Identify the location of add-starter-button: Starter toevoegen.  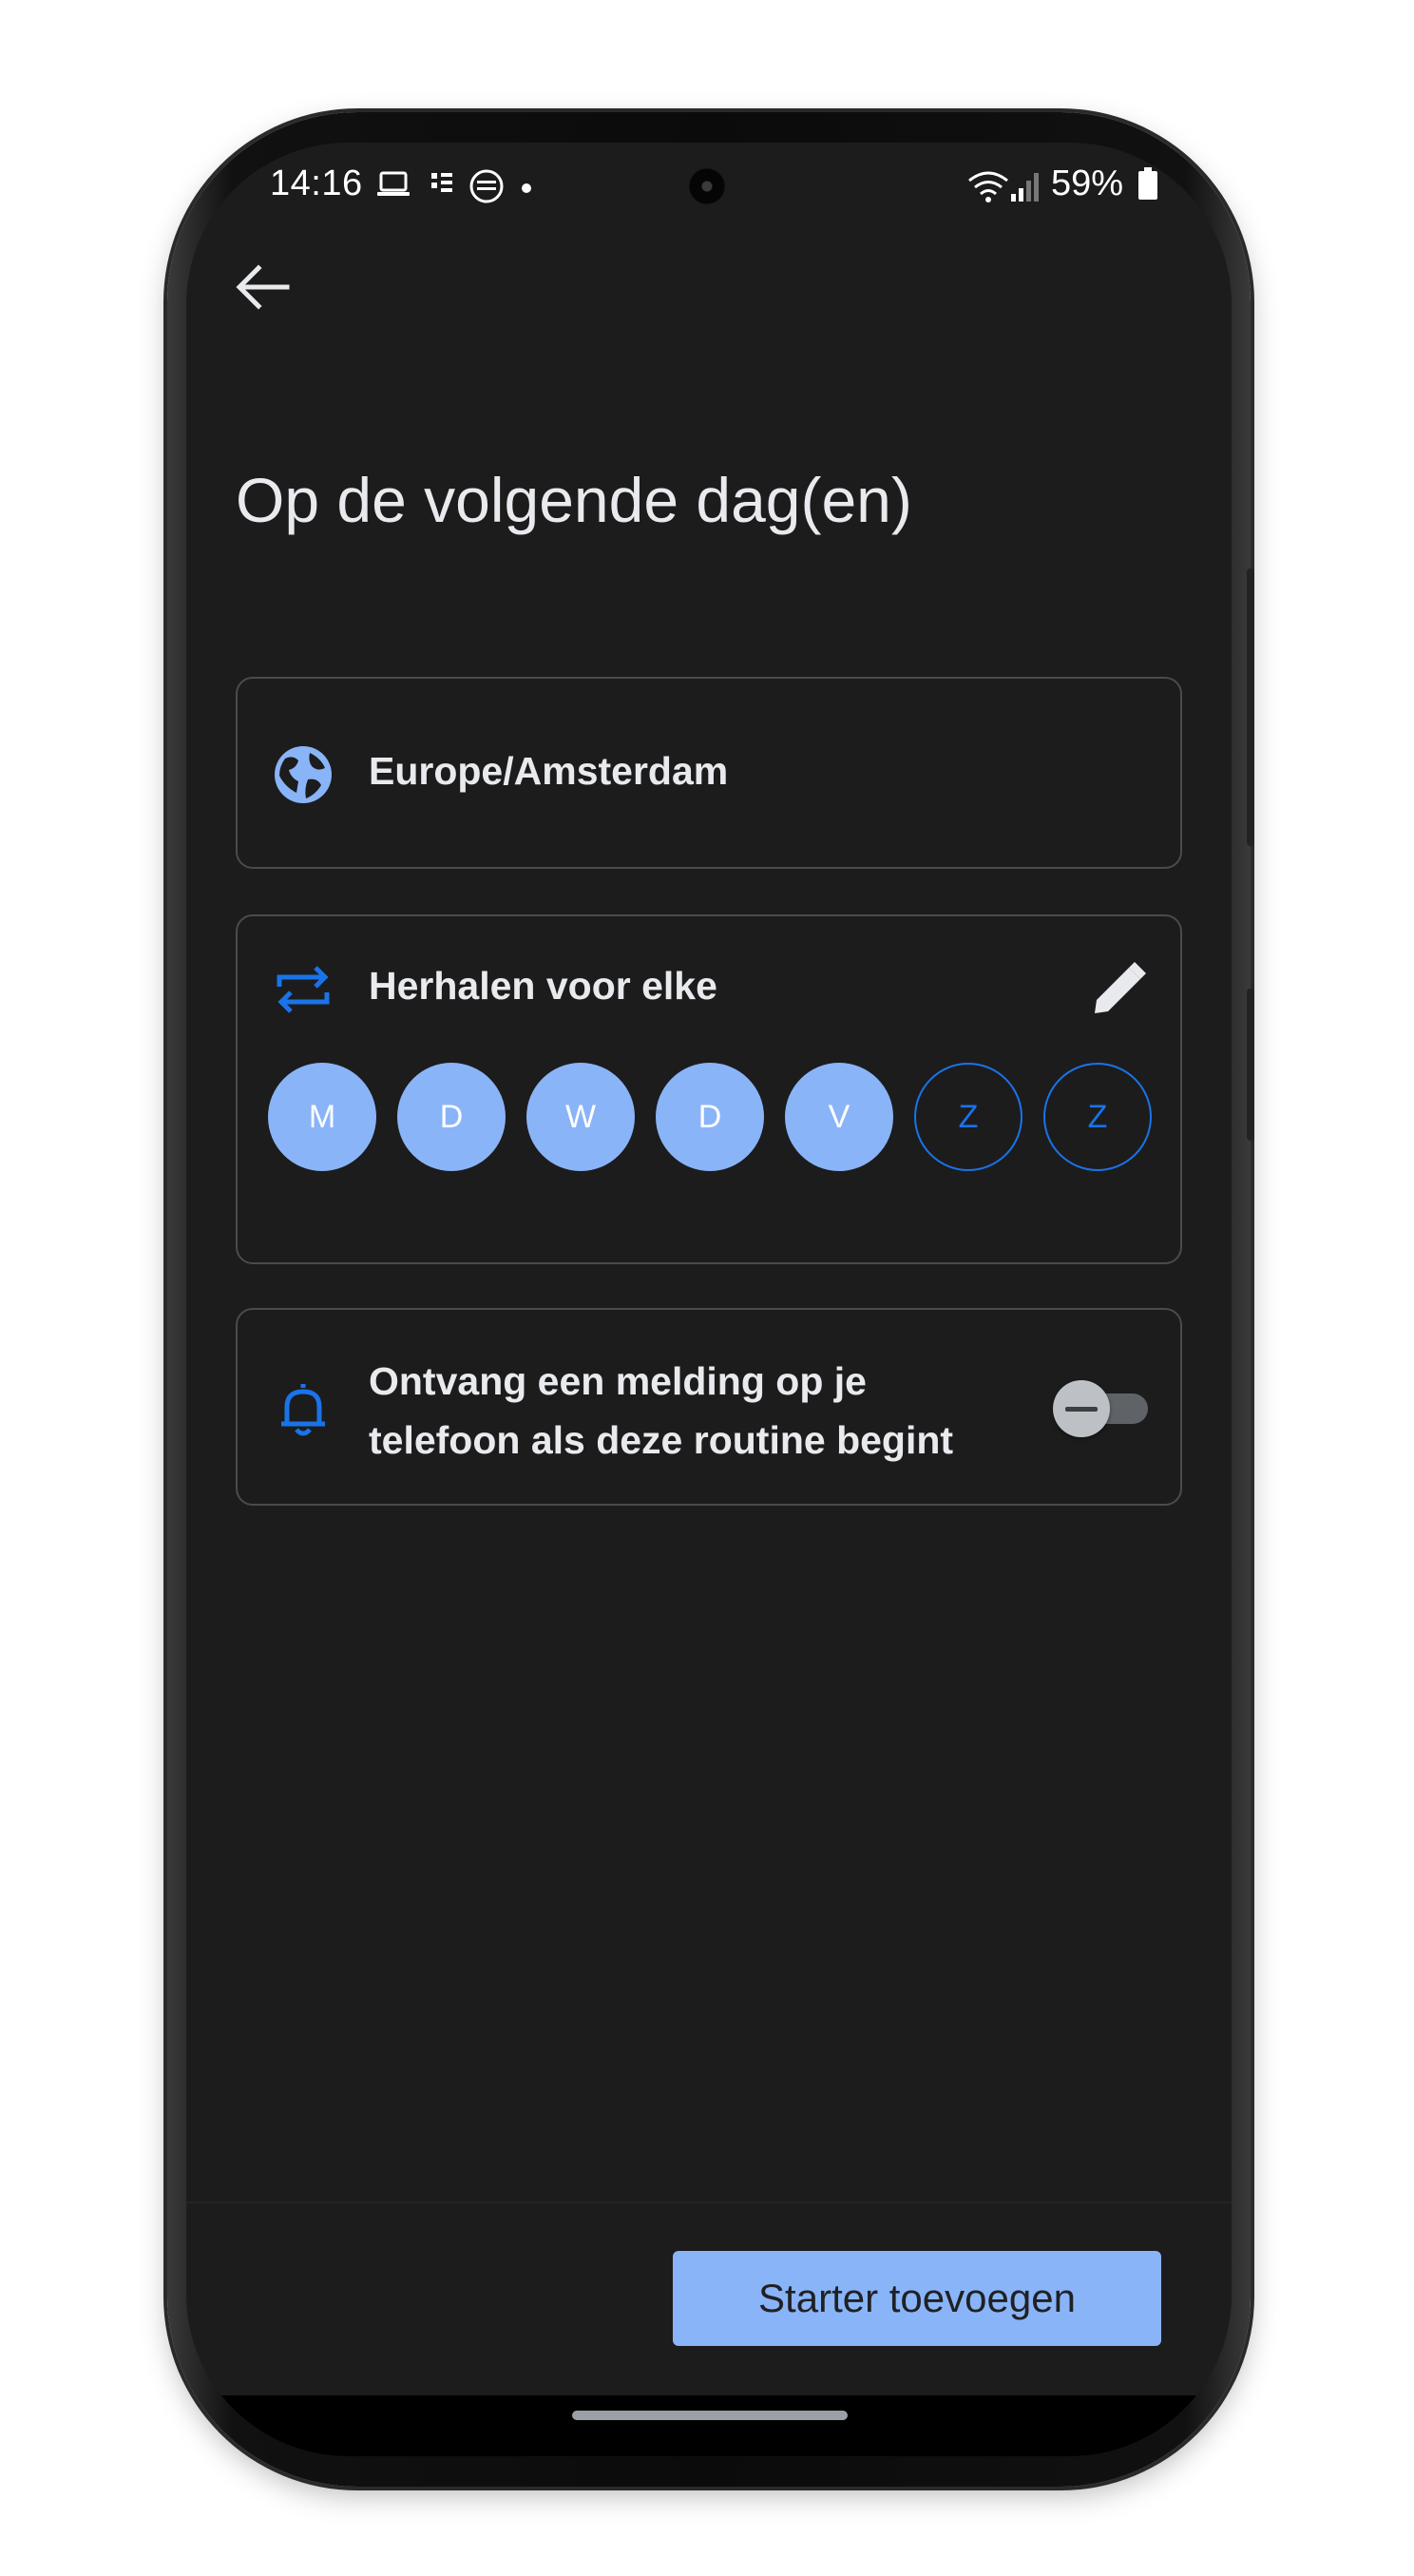
(917, 2298).